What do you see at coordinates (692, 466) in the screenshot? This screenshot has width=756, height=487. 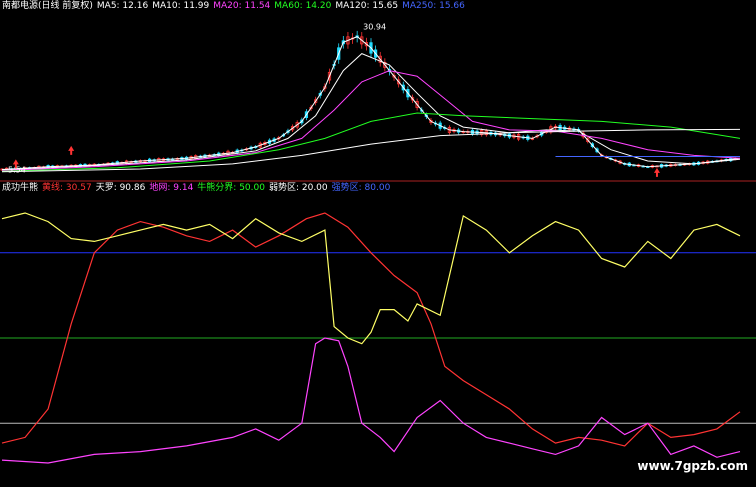 I see `watermark: www.7gpzb.com` at bounding box center [692, 466].